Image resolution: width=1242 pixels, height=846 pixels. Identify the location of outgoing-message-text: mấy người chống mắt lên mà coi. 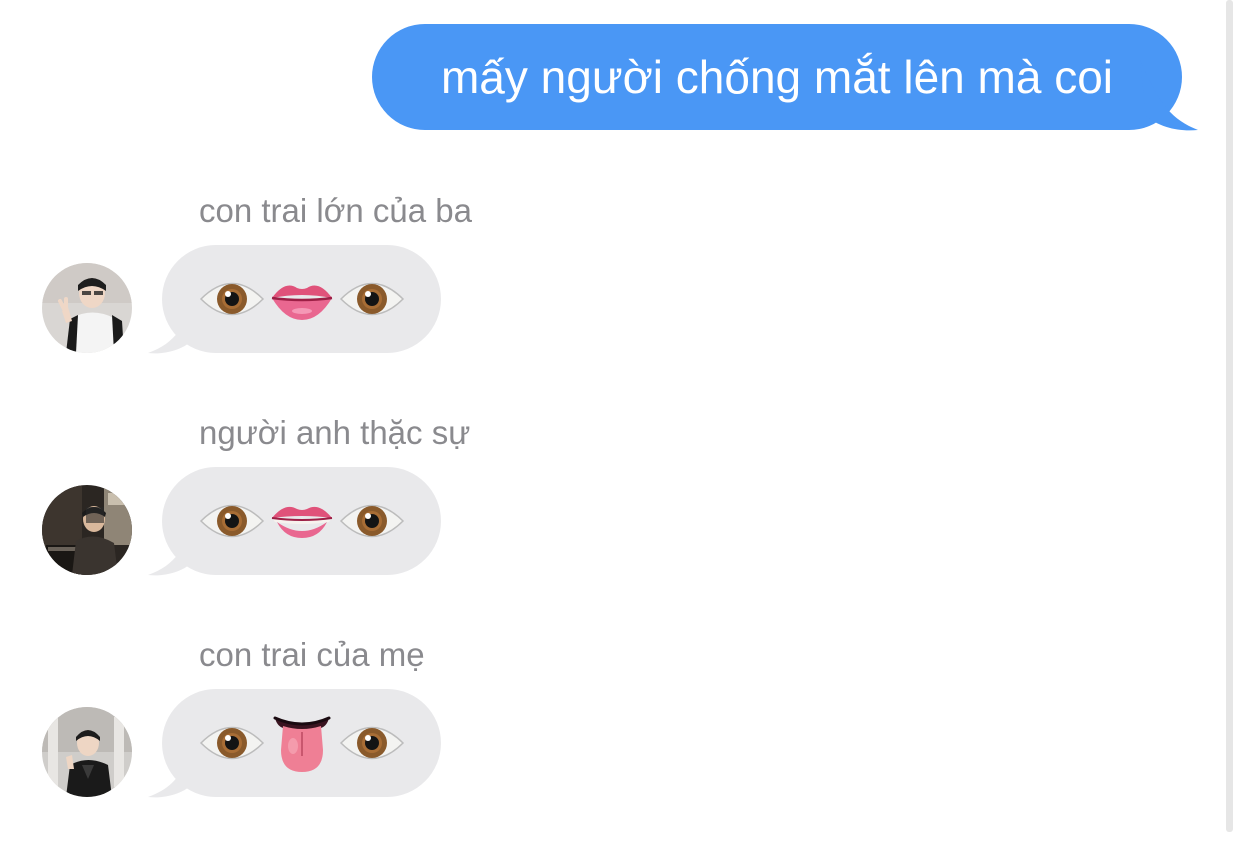
(777, 77).